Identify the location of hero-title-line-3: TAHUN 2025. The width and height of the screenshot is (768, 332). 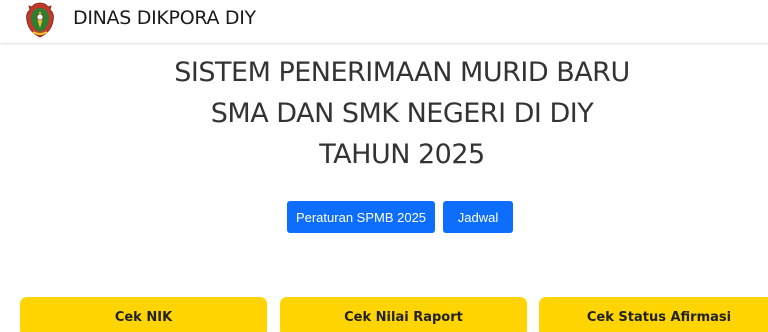
(402, 154).